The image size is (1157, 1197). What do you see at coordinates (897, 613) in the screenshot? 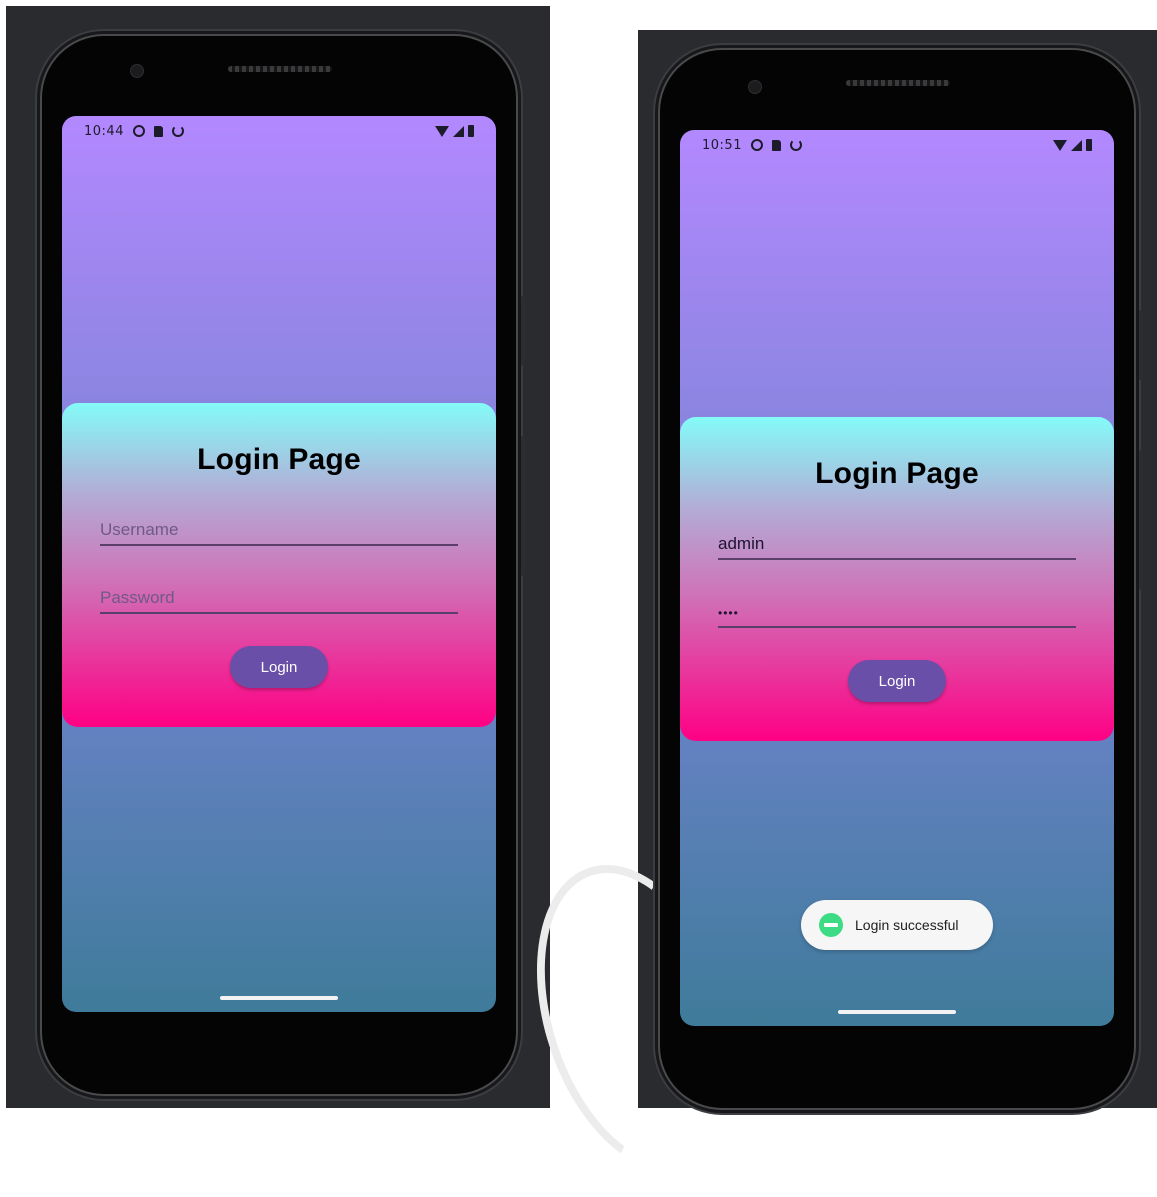
I see `password-field: ••••` at bounding box center [897, 613].